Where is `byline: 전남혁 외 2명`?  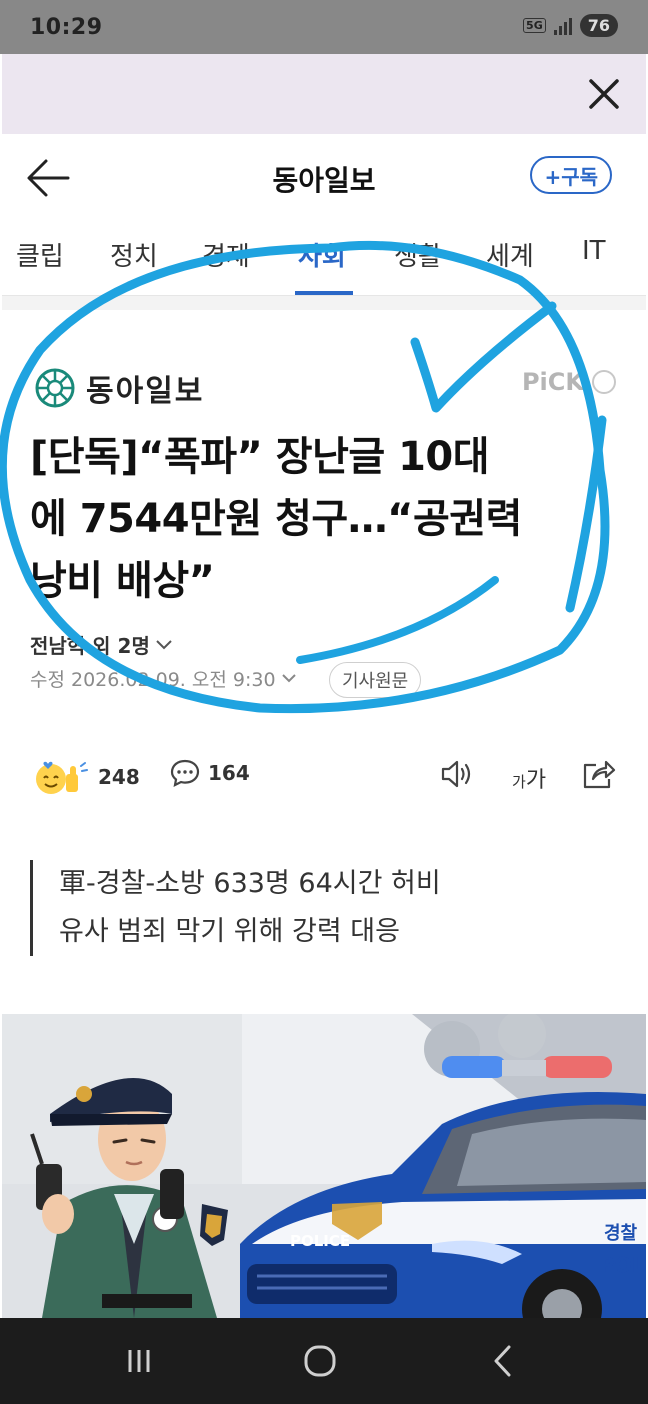 byline: 전남혁 외 2명 is located at coordinates (101, 644).